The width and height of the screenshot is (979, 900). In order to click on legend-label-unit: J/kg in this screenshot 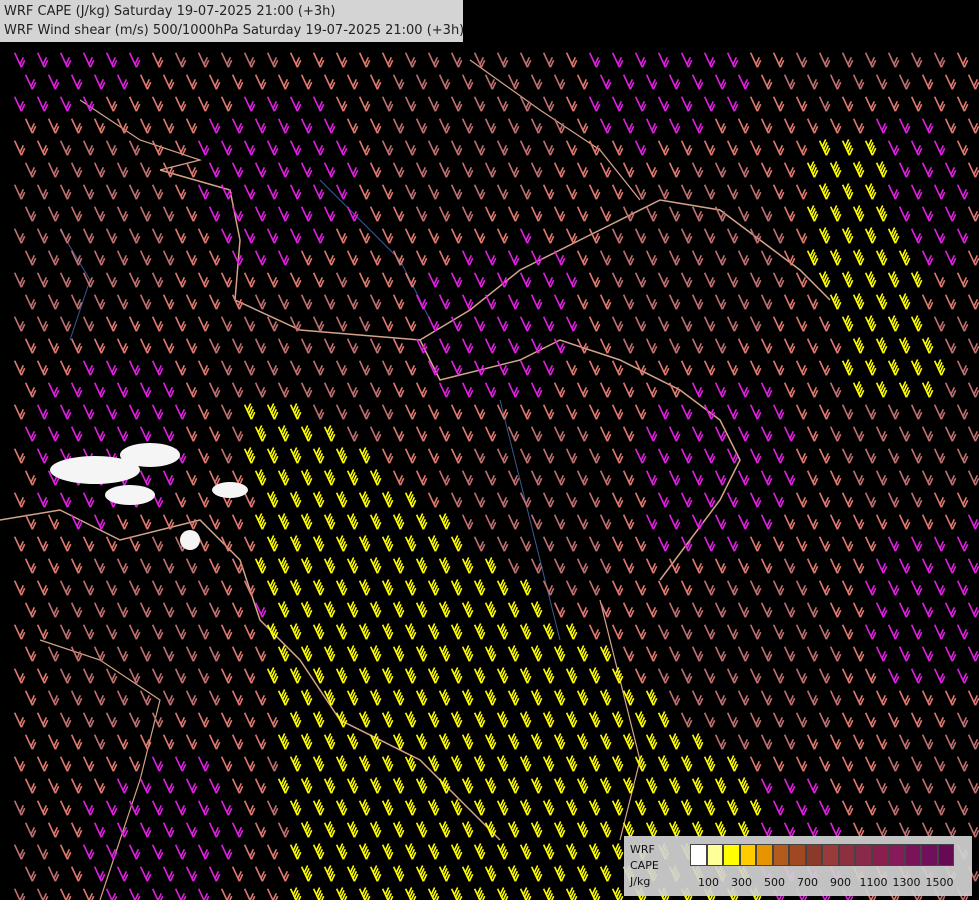, I will do `click(640, 881)`.